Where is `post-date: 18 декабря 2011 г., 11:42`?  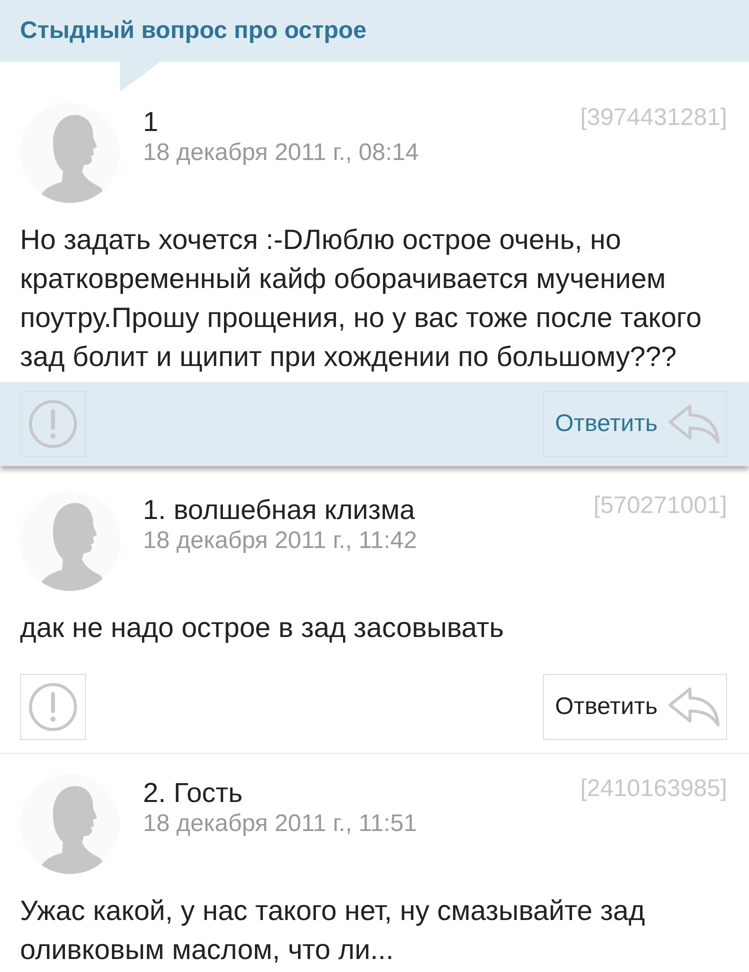 post-date: 18 декабря 2011 г., 11:42 is located at coordinates (280, 541).